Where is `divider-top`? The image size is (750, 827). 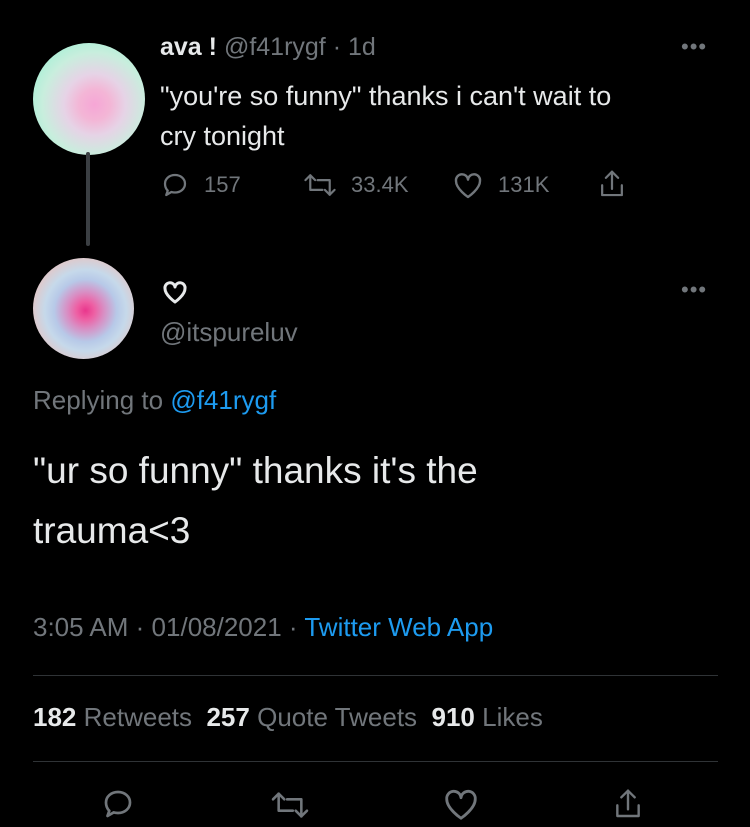 divider-top is located at coordinates (375, 675).